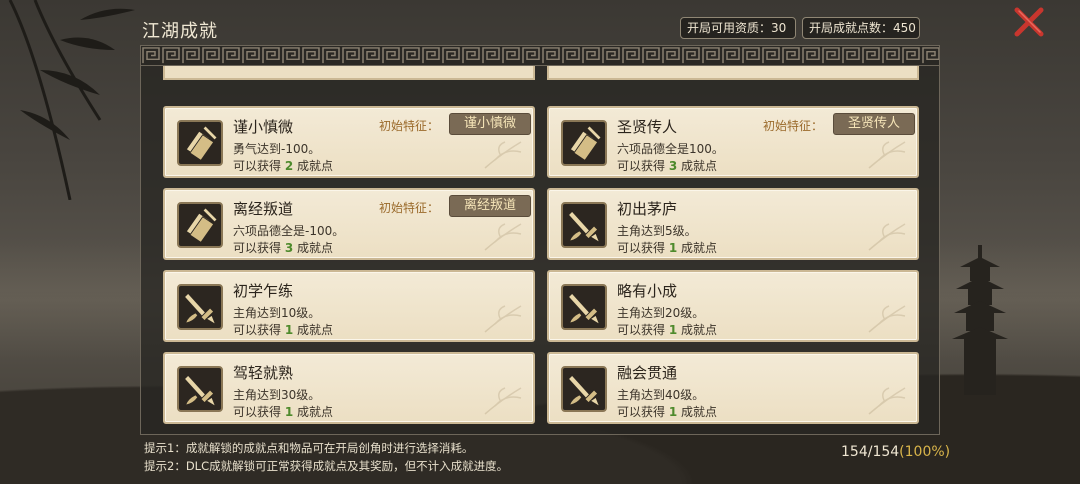 Image resolution: width=1080 pixels, height=484 pixels. I want to click on achievement-name: 离经叛道, so click(263, 209).